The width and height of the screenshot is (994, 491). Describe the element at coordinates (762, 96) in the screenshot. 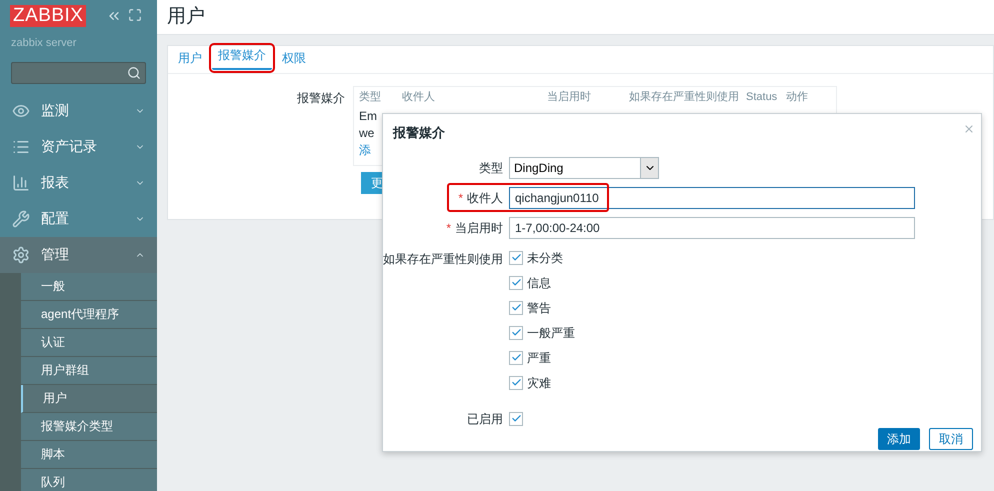

I see `column-header: Status` at that location.